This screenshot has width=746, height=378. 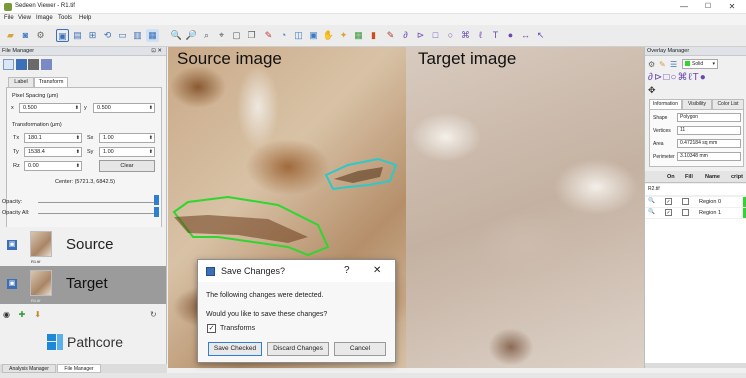 I want to click on monitor-icon: ▭, so click(x=122, y=35).